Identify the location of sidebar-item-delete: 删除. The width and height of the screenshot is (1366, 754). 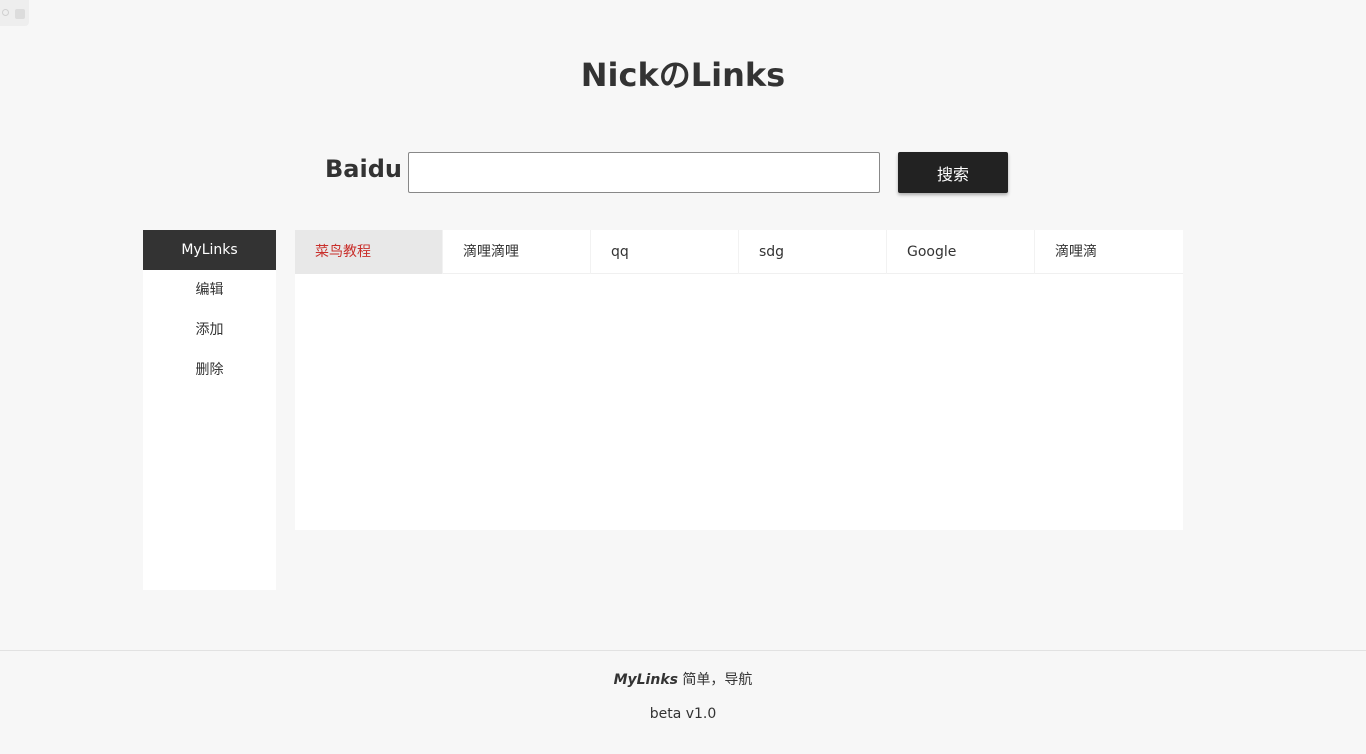
(209, 370).